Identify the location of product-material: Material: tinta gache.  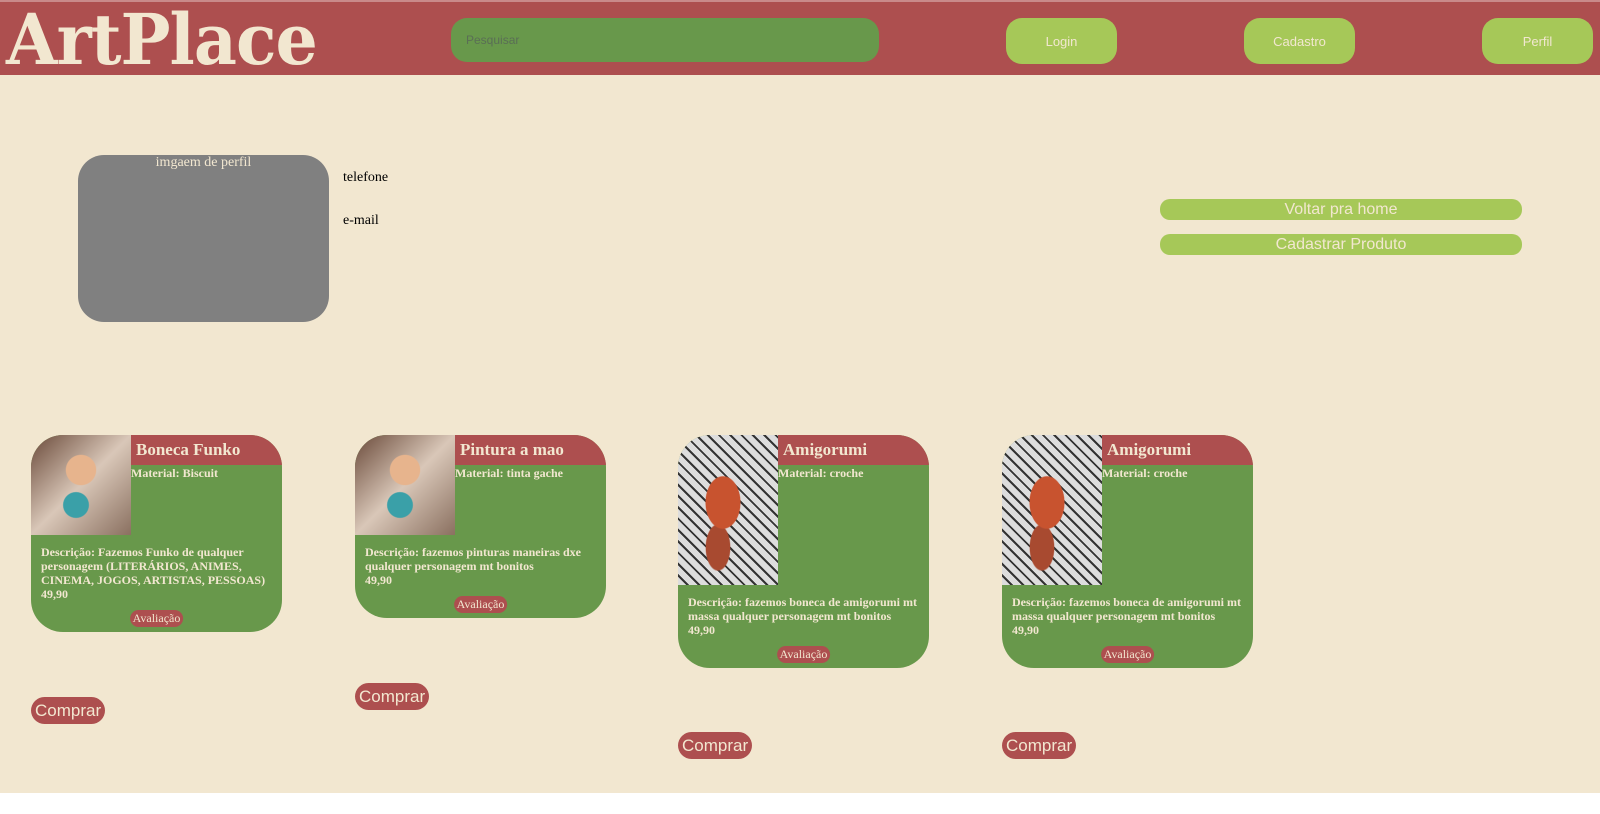
(509, 473).